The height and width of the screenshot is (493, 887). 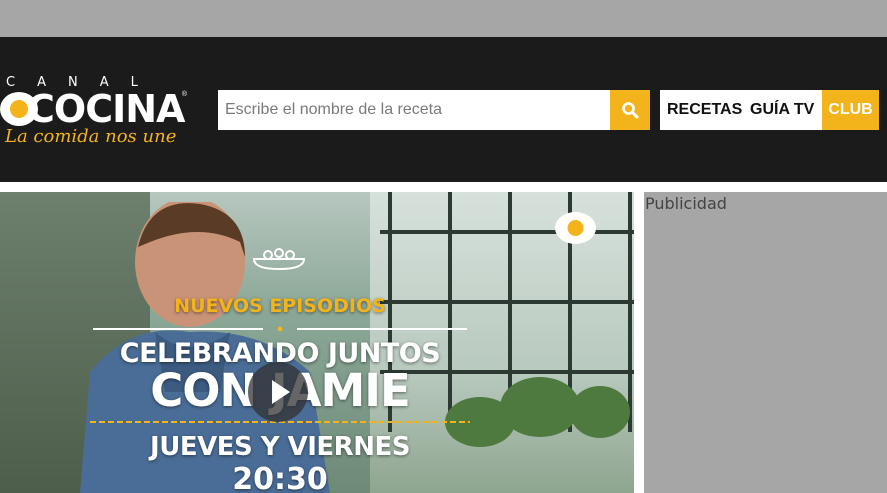 I want to click on canal-cocina-logo: CANAL COCINA ® La comida nos une, so click(x=97, y=115).